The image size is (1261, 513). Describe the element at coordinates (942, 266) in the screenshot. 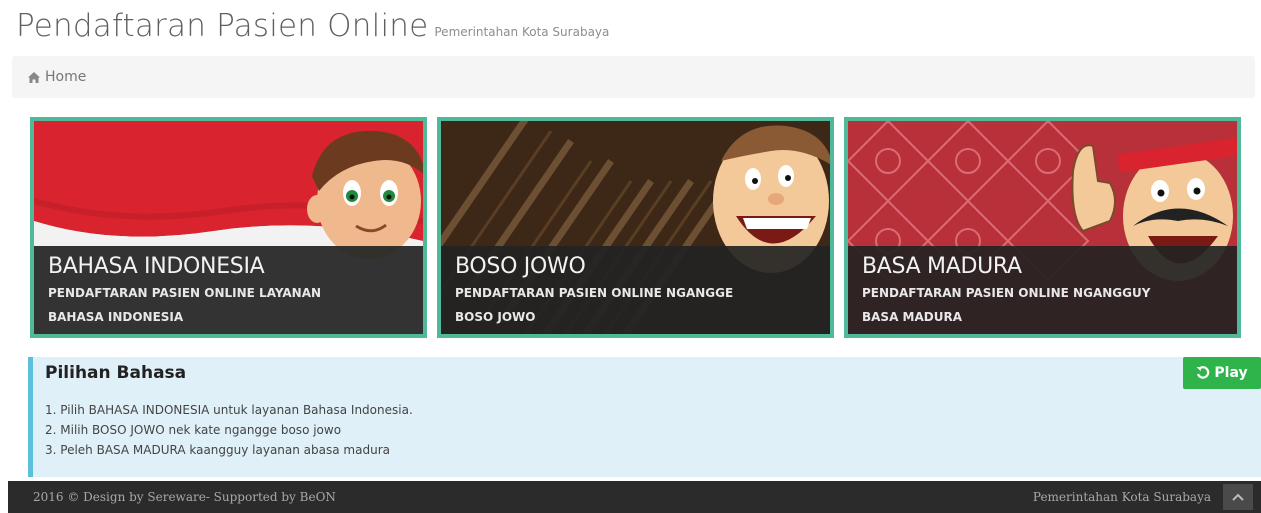

I see `card-title: BASA MADURA` at that location.